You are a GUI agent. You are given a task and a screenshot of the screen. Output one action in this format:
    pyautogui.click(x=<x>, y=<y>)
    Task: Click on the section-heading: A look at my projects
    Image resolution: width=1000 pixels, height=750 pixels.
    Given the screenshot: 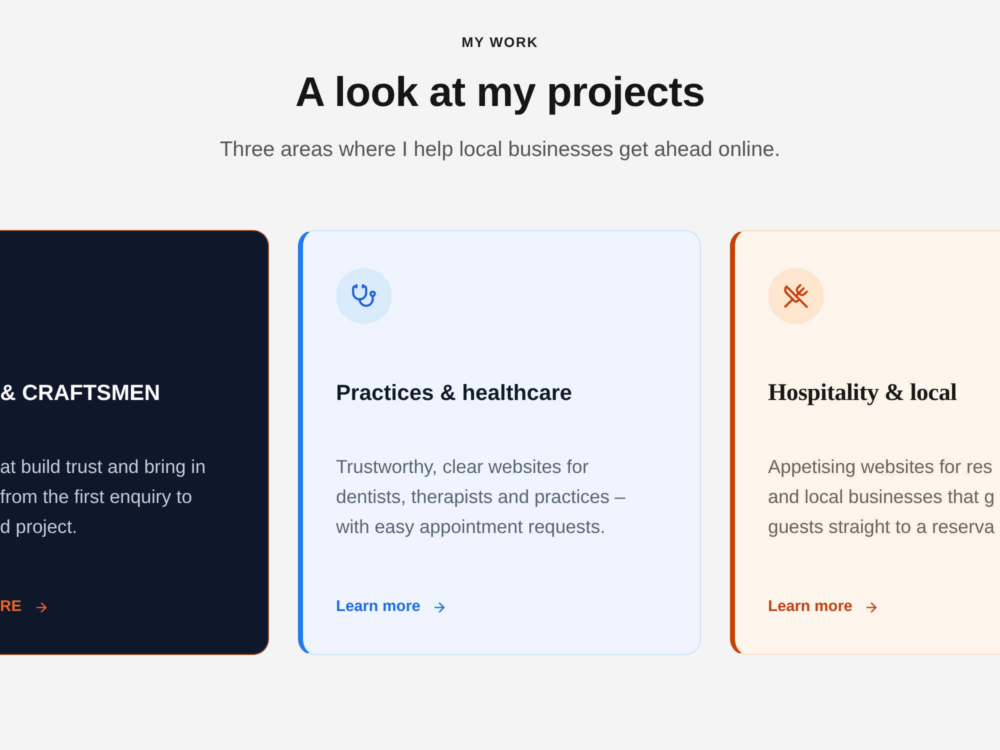 What is the action you would take?
    pyautogui.click(x=500, y=92)
    